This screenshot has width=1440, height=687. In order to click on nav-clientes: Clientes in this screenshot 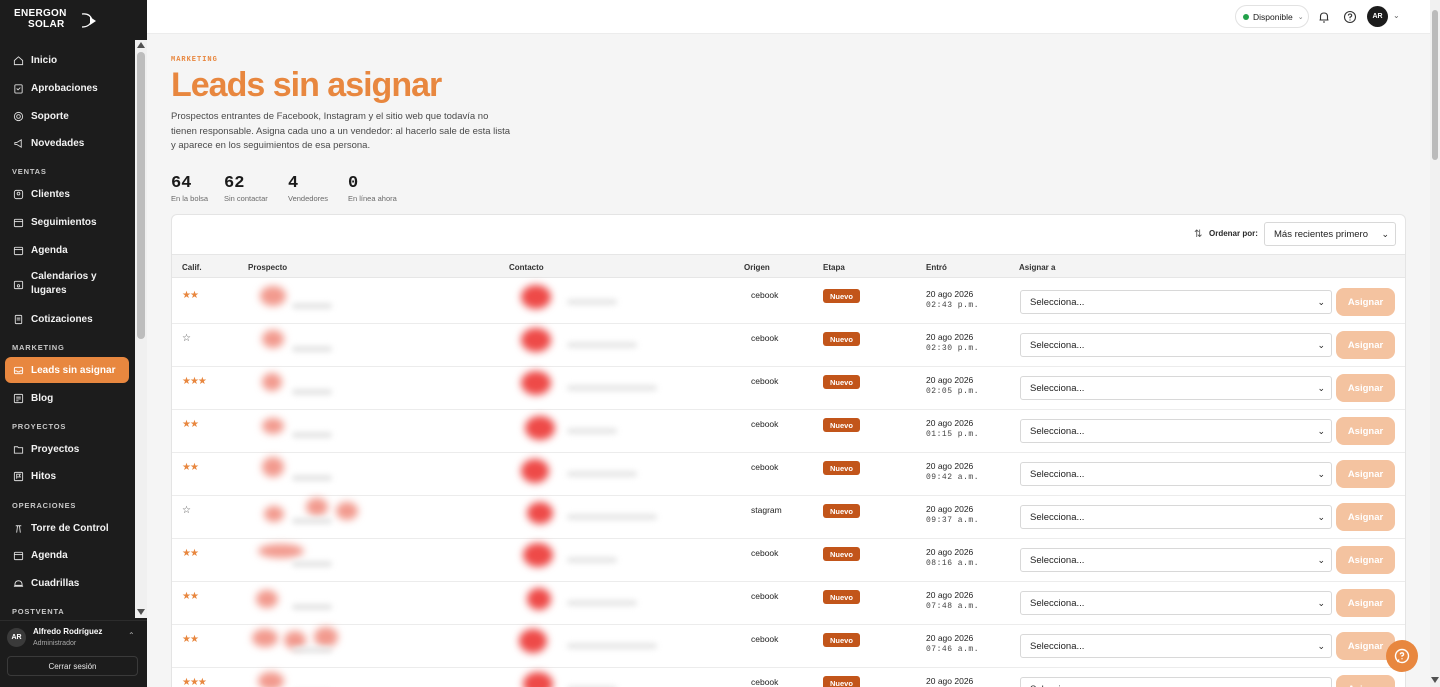, I will do `click(67, 194)`.